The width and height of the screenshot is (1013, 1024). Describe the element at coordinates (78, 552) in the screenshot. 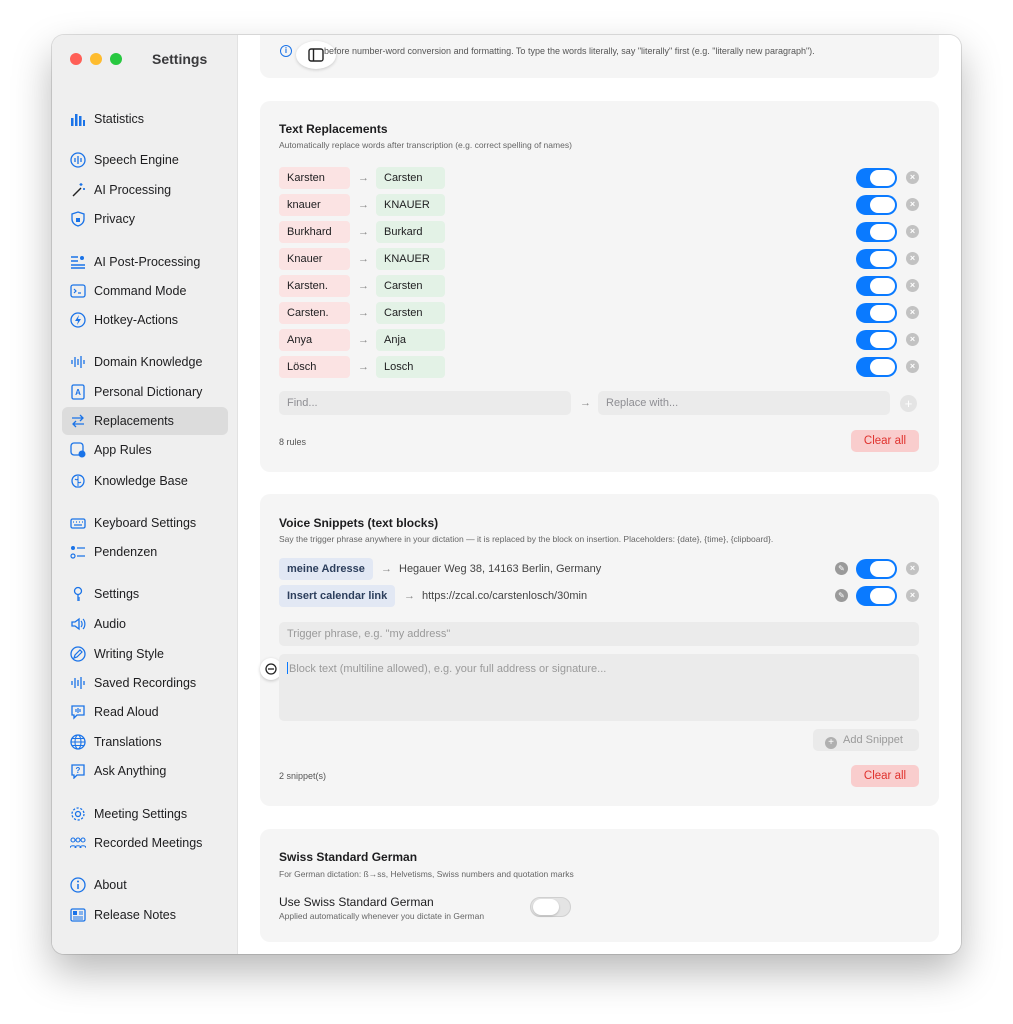

I see `checklist-icon` at that location.